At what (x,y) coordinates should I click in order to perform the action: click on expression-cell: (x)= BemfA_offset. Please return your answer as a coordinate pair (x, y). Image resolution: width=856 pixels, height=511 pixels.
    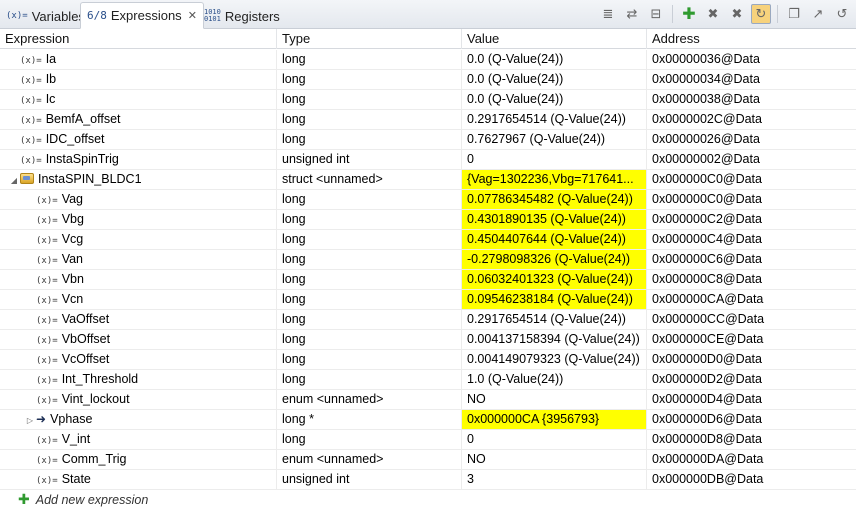
    Looking at the image, I should click on (138, 119).